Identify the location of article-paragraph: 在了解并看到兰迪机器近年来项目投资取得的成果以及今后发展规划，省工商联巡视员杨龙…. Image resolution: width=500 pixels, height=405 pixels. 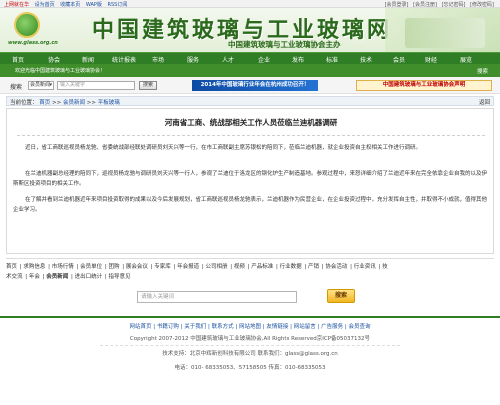
(250, 205).